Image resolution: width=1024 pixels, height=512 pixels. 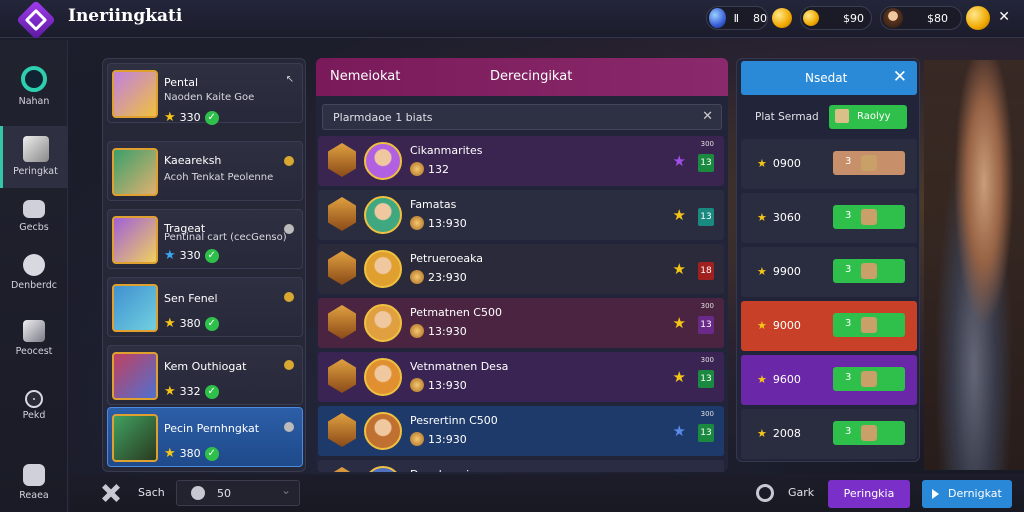 What do you see at coordinates (205, 307) in the screenshot?
I see `hero-card: Sen Fenel ★ 380 ✓` at bounding box center [205, 307].